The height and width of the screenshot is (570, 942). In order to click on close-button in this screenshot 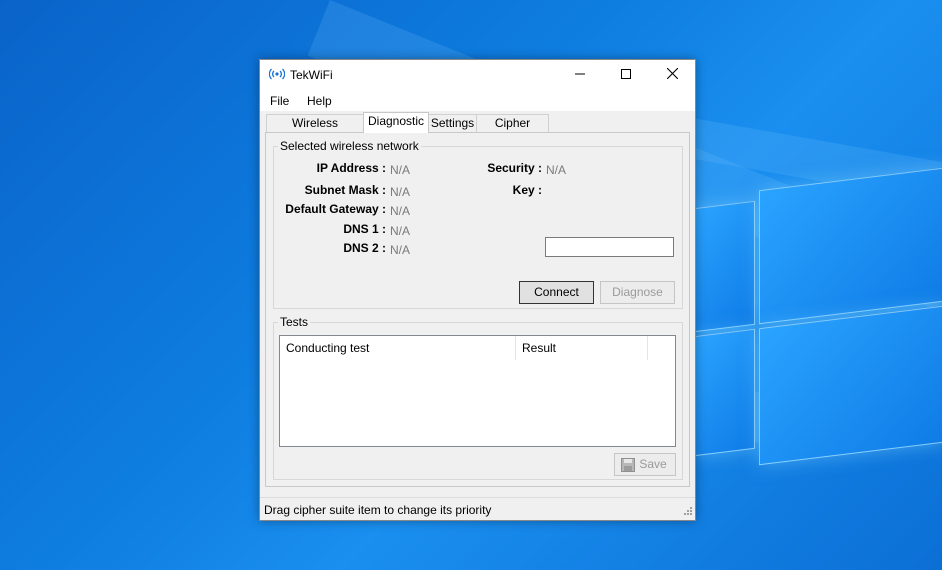, I will do `click(672, 75)`.